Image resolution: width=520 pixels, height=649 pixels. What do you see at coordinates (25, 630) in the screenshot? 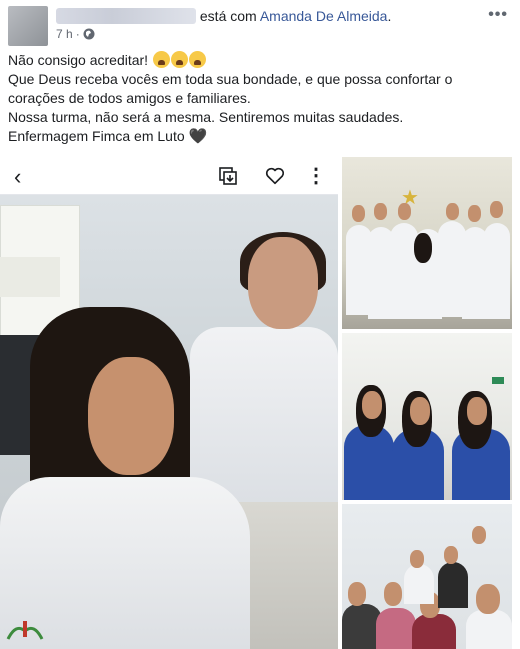
I see `embroidered-logo` at bounding box center [25, 630].